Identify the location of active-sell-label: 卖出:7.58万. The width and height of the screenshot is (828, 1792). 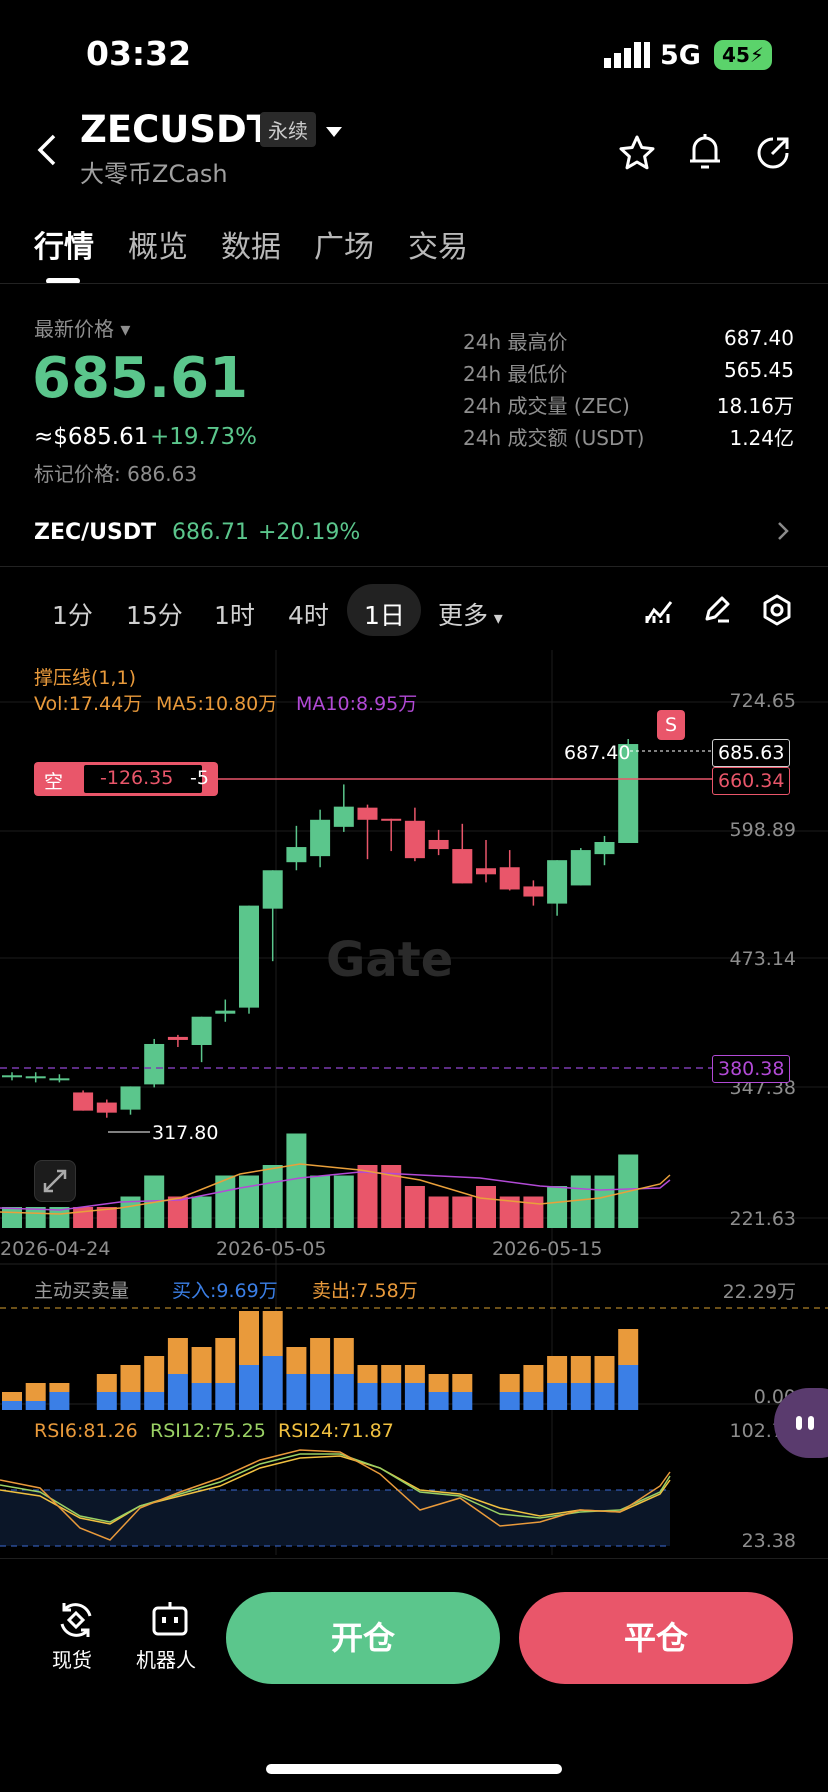
(365, 1291).